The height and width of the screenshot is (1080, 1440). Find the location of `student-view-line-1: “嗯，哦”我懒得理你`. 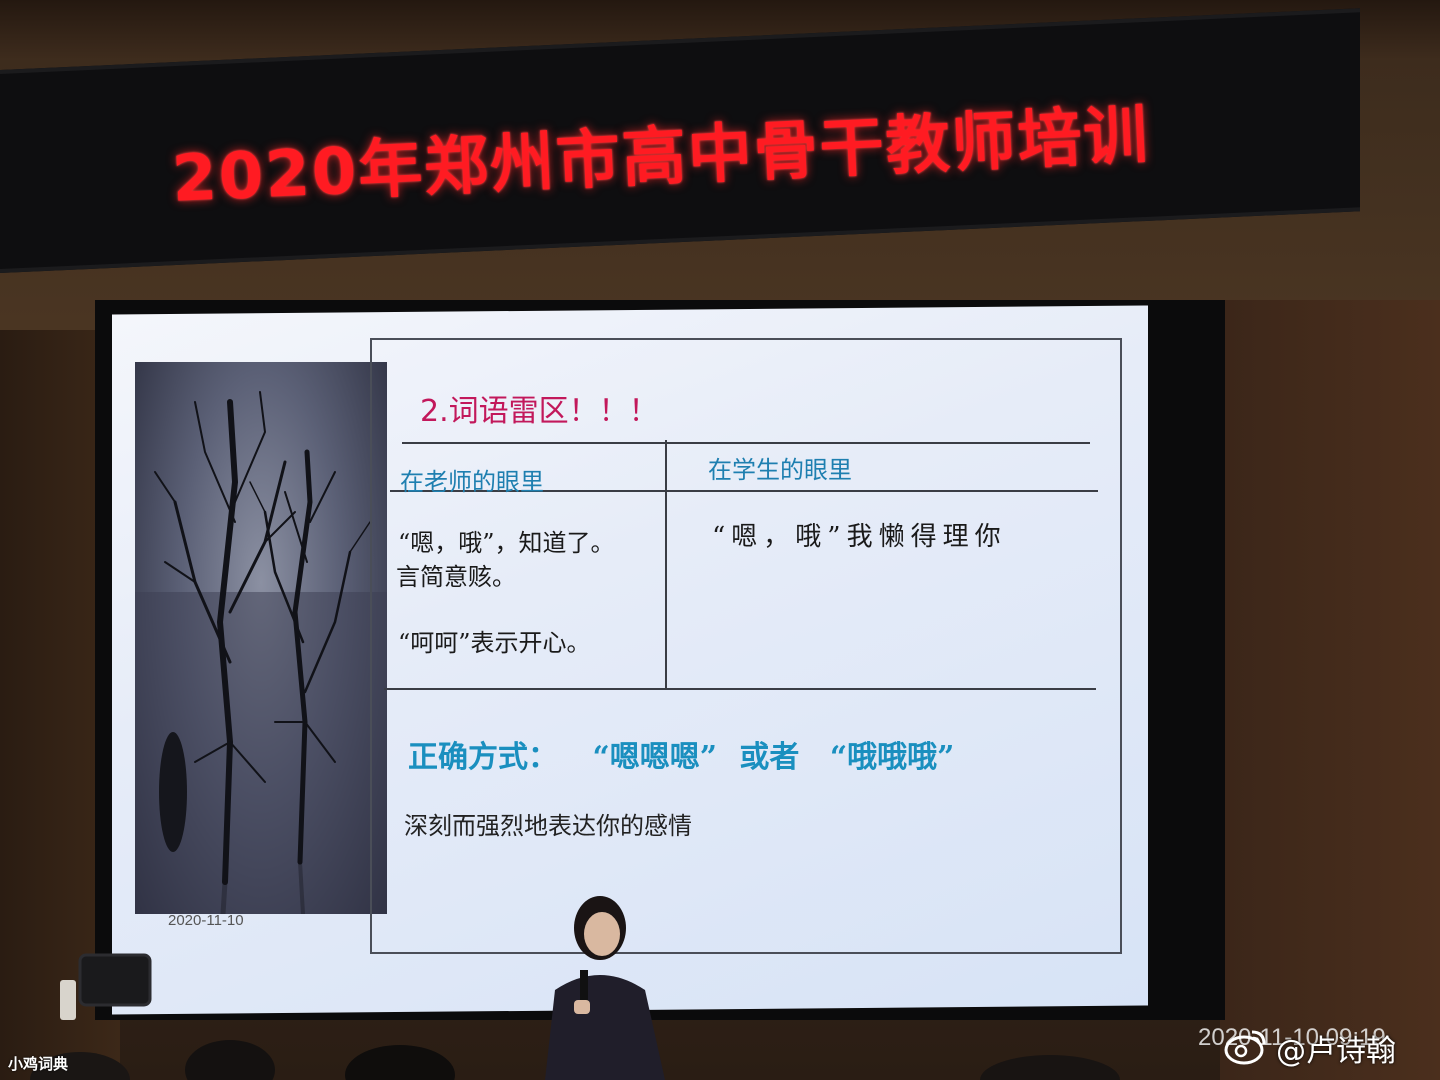

student-view-line-1: “嗯，哦”我懒得理你 is located at coordinates (859, 537).